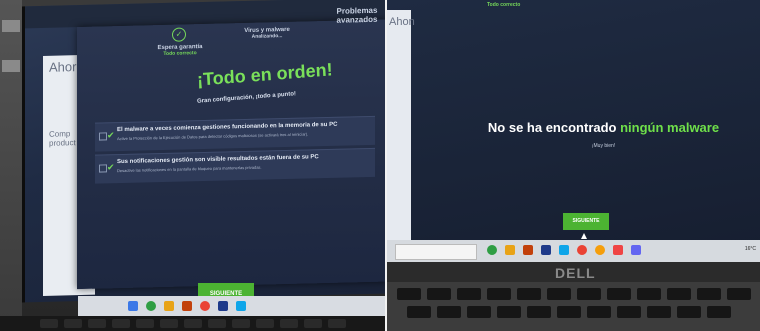 Image resolution: width=760 pixels, height=331 pixels. What do you see at coordinates (584, 236) in the screenshot?
I see `mouse-cursor-icon` at bounding box center [584, 236].